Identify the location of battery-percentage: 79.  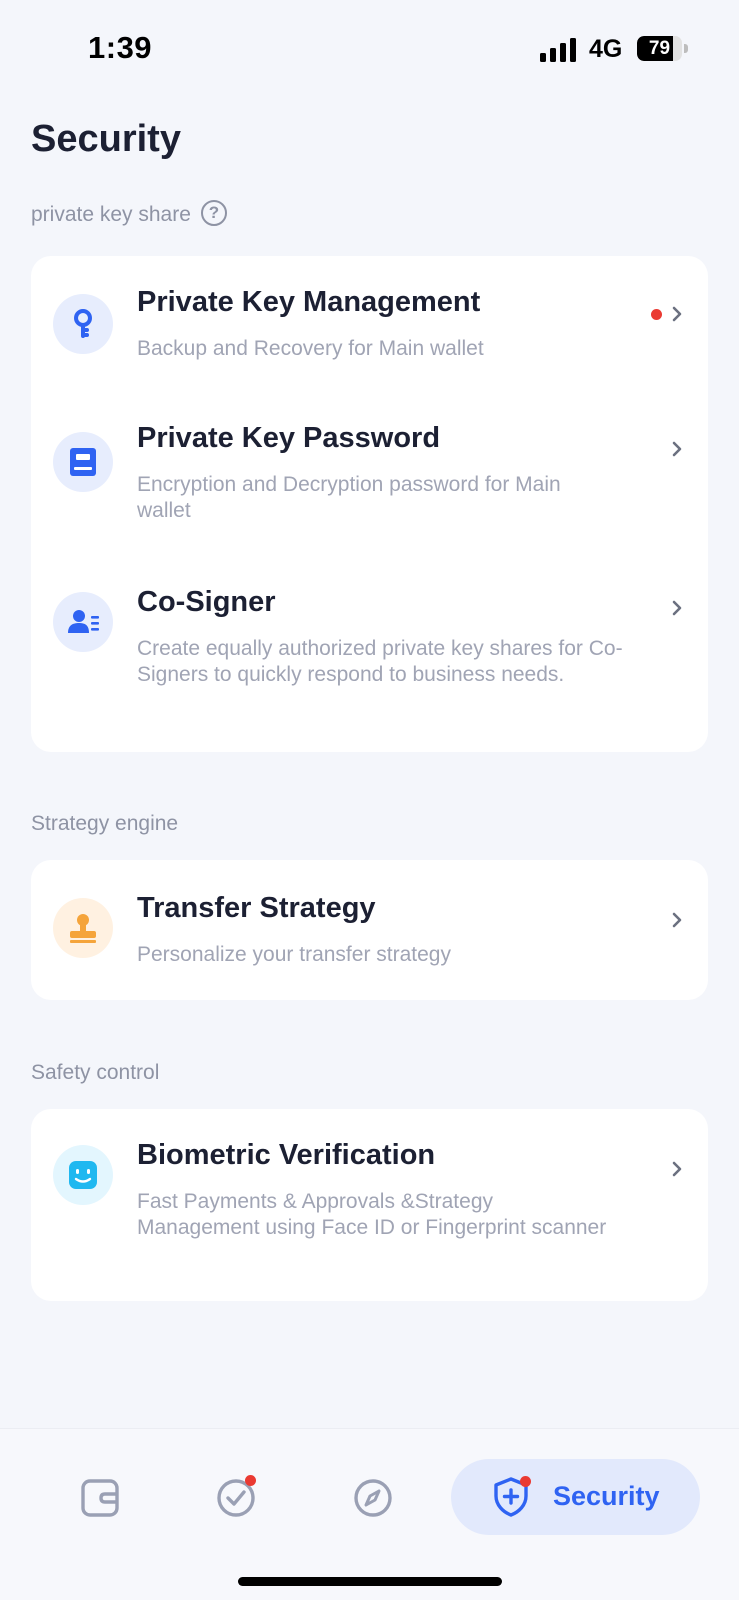
(659, 48).